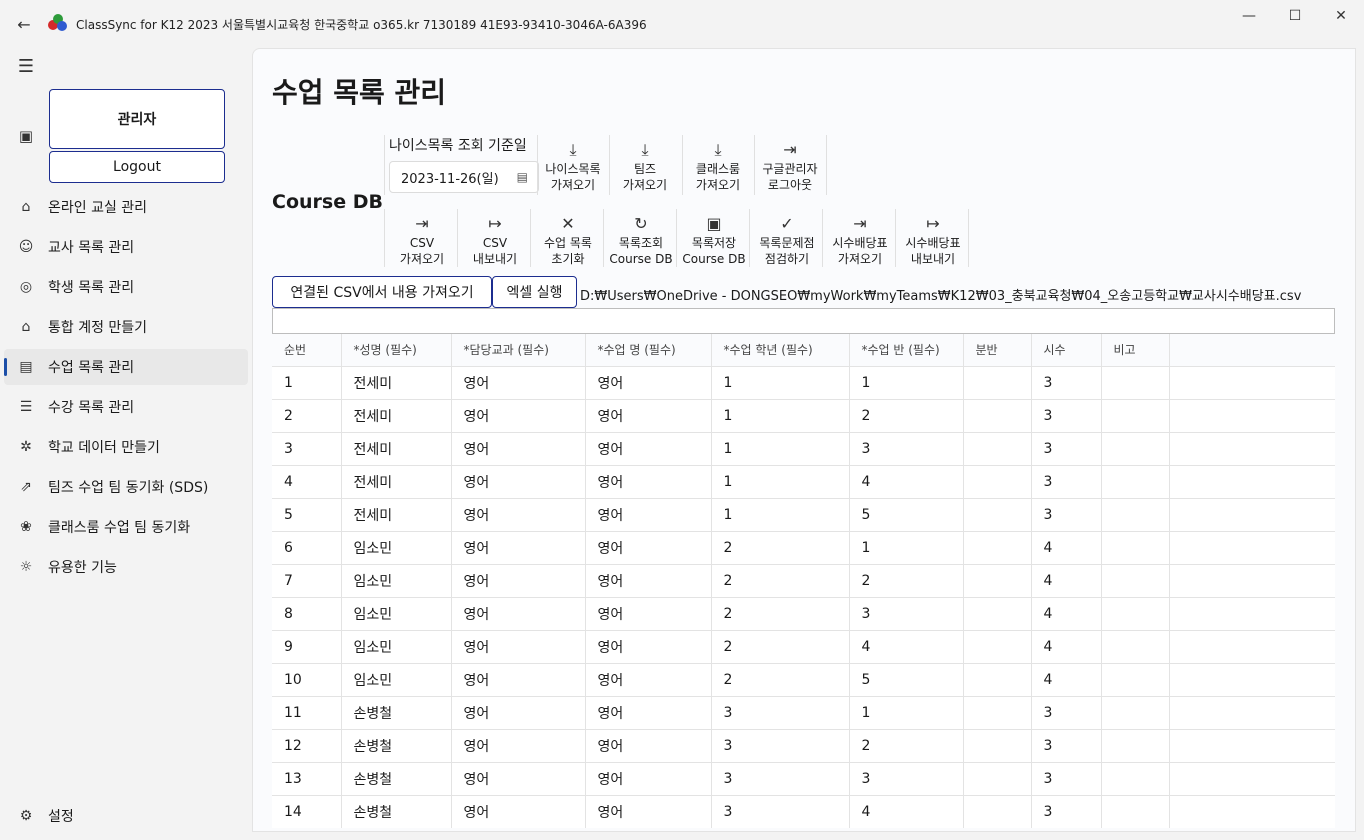  What do you see at coordinates (1295, 16) in the screenshot?
I see `maximize-button: ☐` at bounding box center [1295, 16].